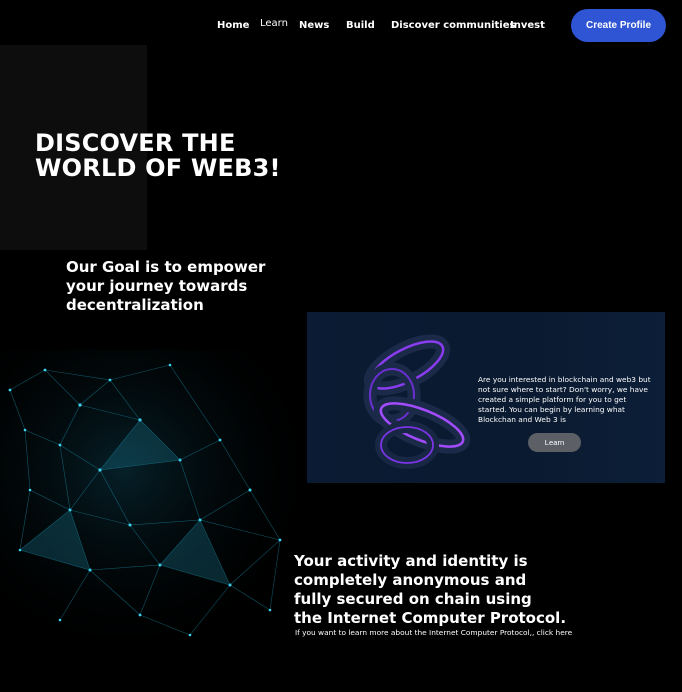 The height and width of the screenshot is (692, 682). I want to click on goal-line: decentralization, so click(135, 305).